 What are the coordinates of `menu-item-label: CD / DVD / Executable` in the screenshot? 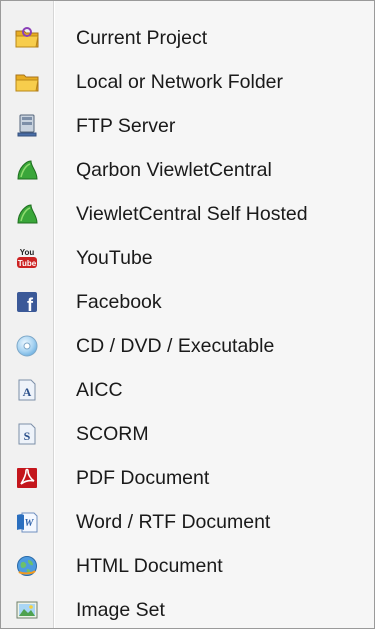 It's located at (175, 346).